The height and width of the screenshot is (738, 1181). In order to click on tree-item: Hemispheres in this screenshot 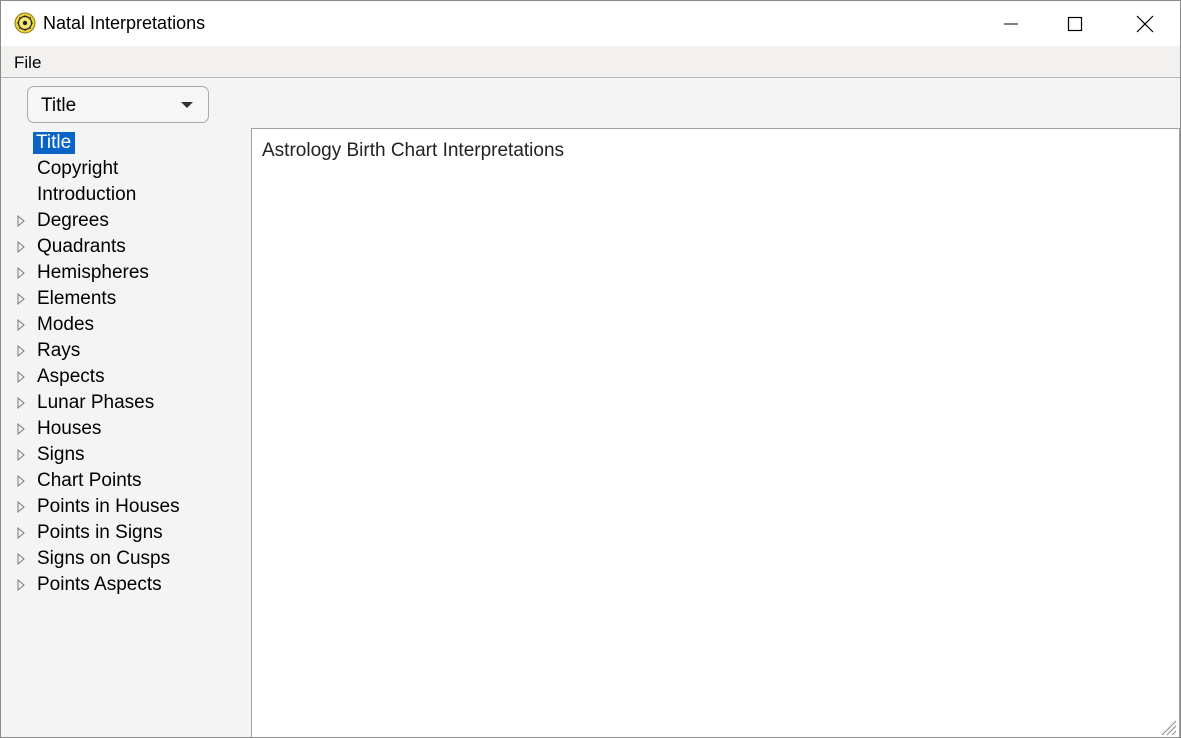, I will do `click(125, 274)`.